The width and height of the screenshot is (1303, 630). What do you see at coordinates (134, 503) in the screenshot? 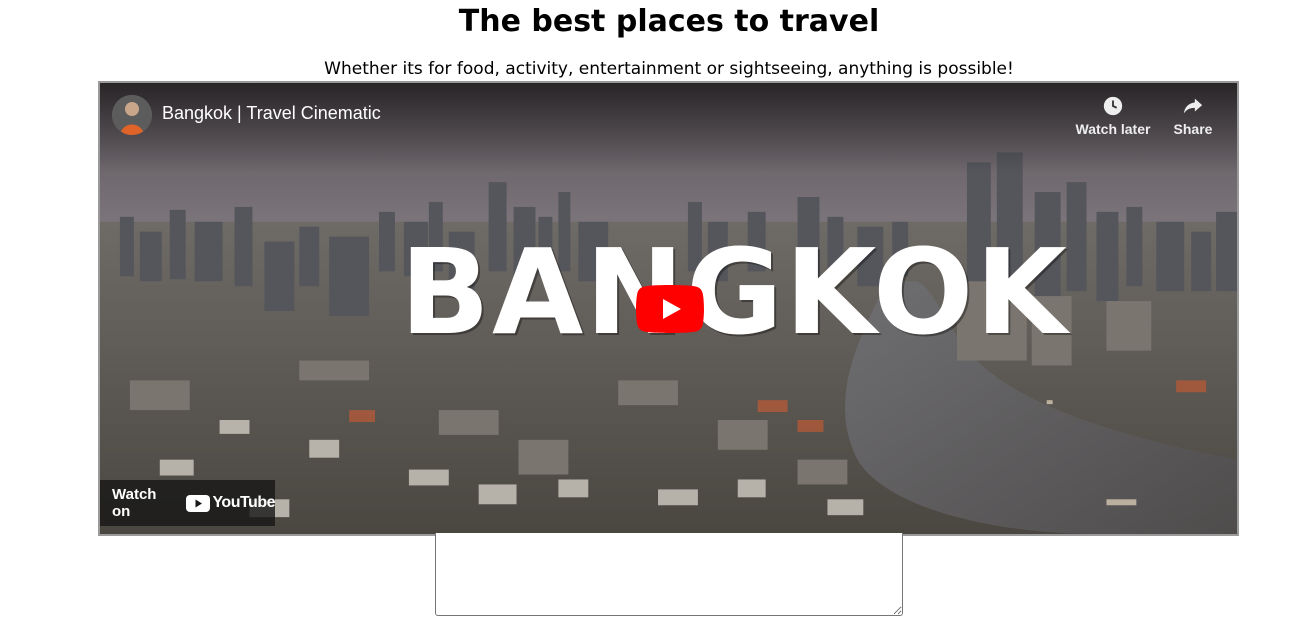
I see `watch-on-label: Watch on` at bounding box center [134, 503].